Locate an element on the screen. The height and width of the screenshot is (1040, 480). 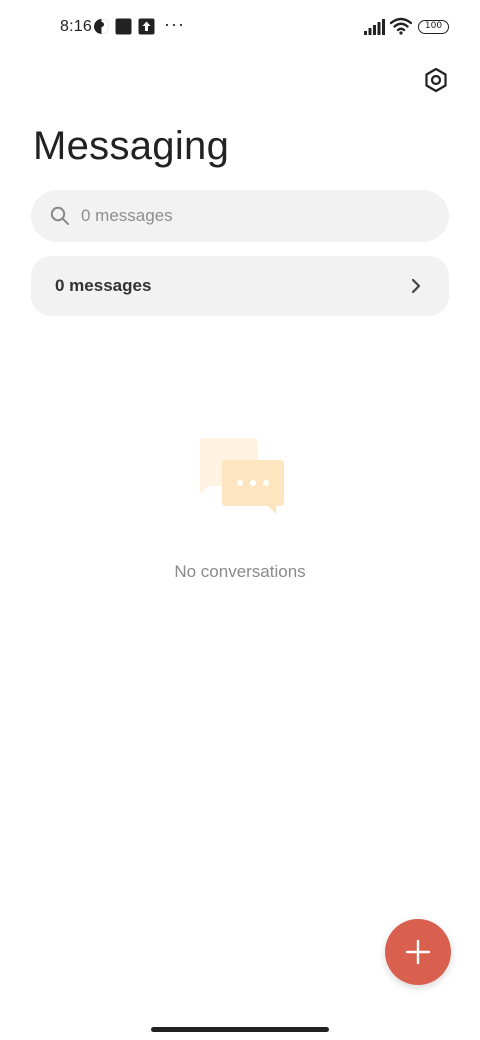
new-conversation-button is located at coordinates (418, 952).